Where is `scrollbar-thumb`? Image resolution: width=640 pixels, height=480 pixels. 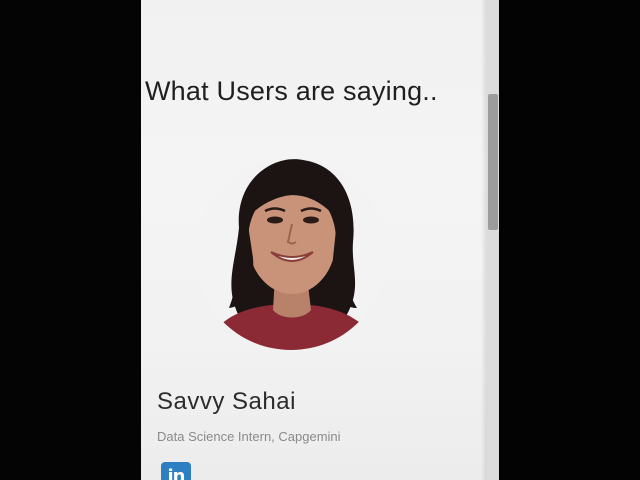 scrollbar-thumb is located at coordinates (493, 162).